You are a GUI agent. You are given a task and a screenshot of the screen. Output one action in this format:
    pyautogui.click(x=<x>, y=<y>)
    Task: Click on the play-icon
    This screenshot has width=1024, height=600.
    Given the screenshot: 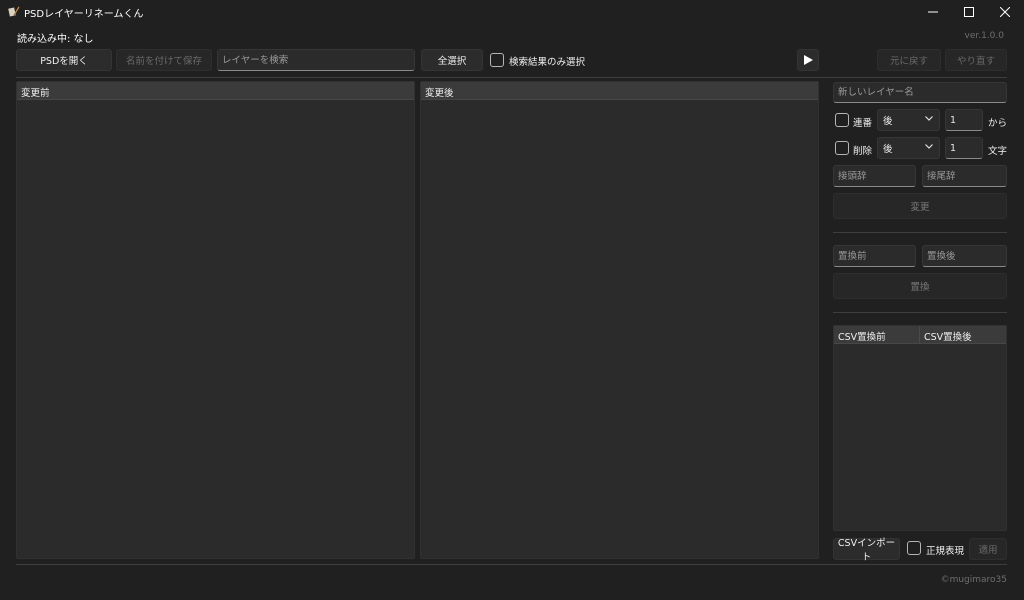 What is the action you would take?
    pyautogui.click(x=808, y=60)
    